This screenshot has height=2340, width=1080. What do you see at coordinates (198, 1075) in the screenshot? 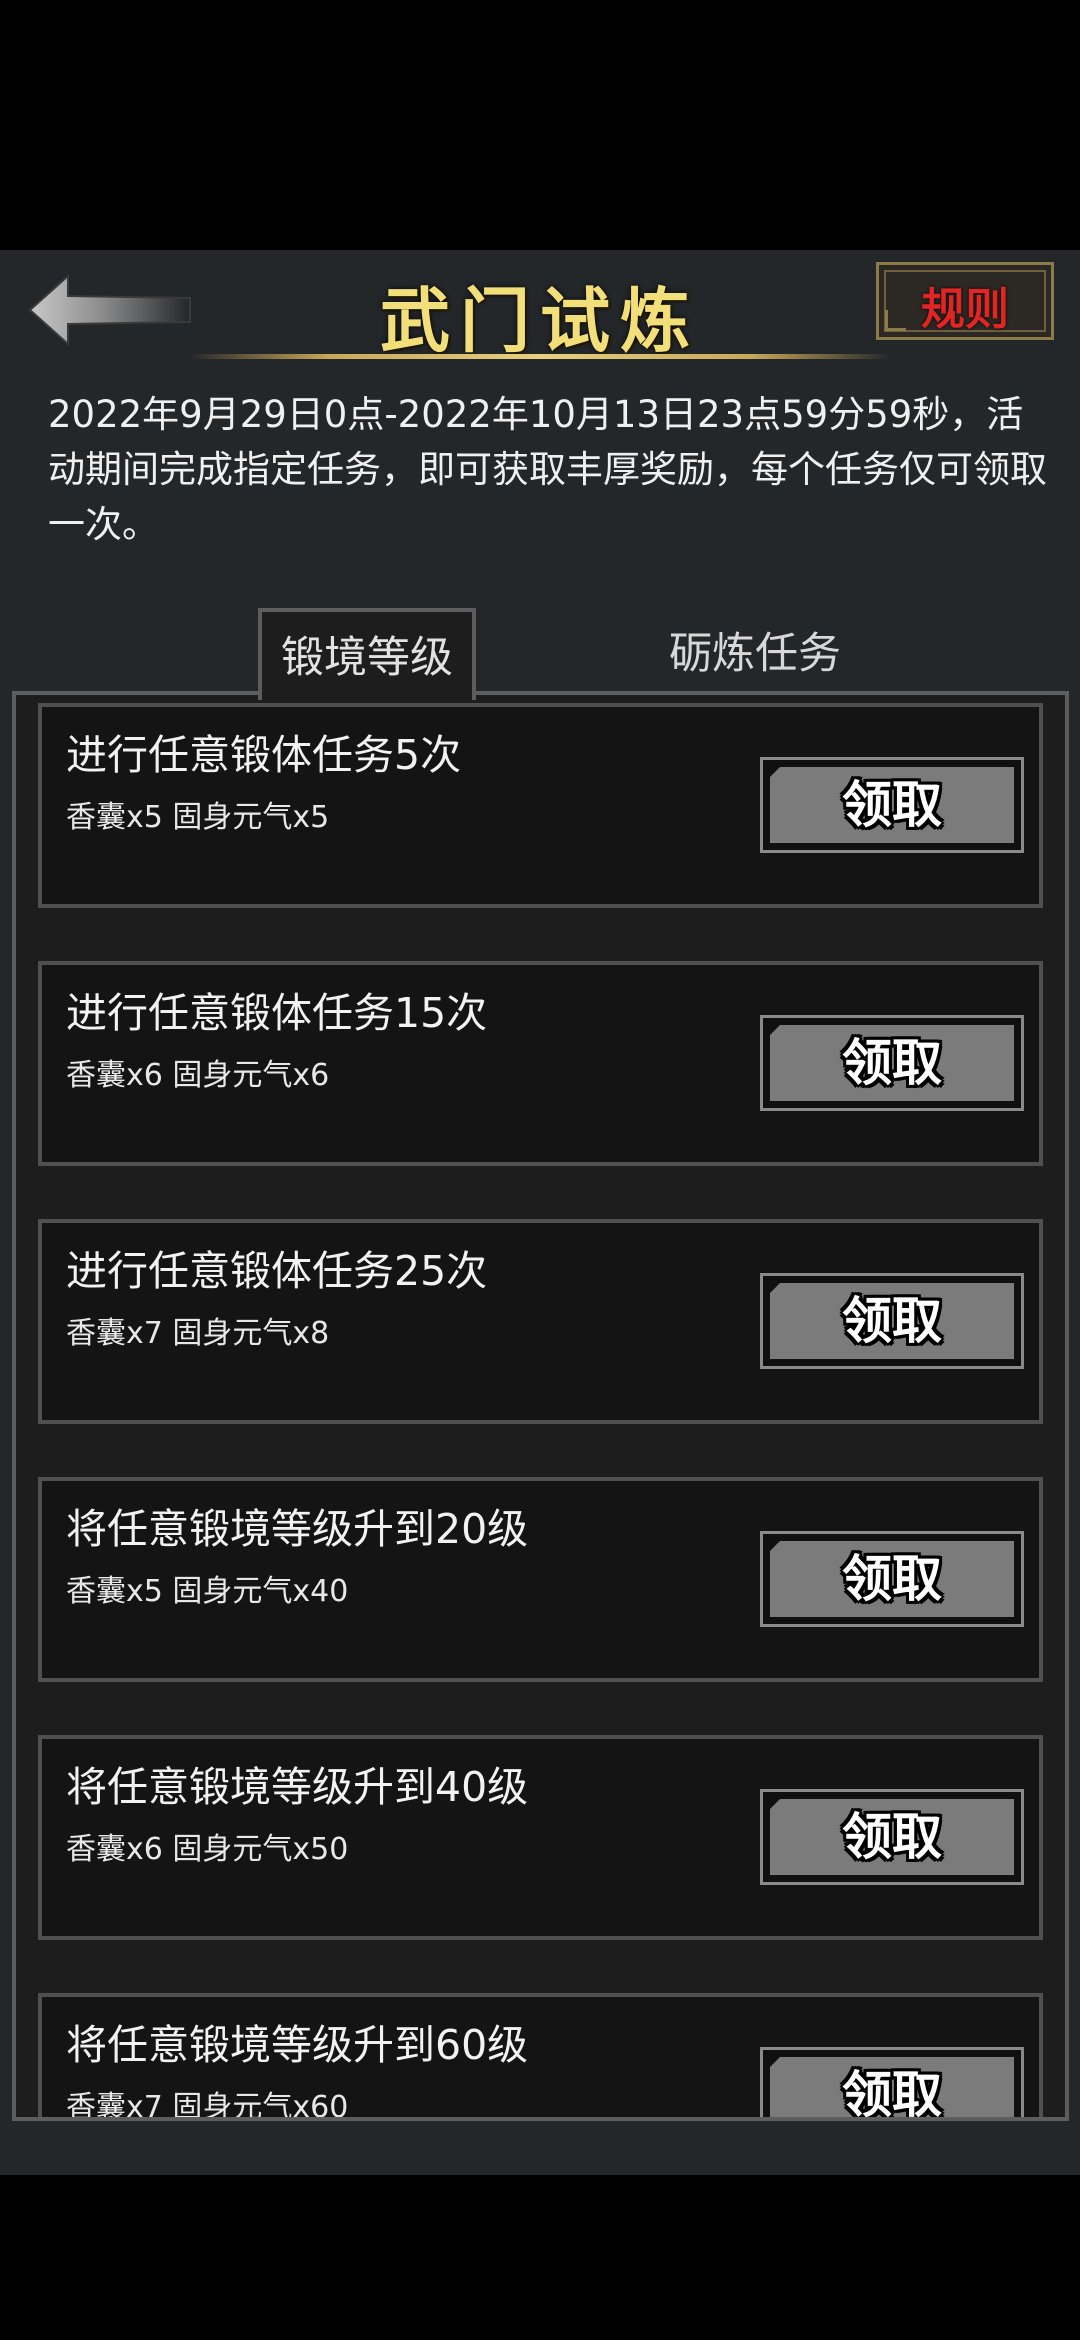
I see `task-reward: 香囊x6 固身元气x6` at bounding box center [198, 1075].